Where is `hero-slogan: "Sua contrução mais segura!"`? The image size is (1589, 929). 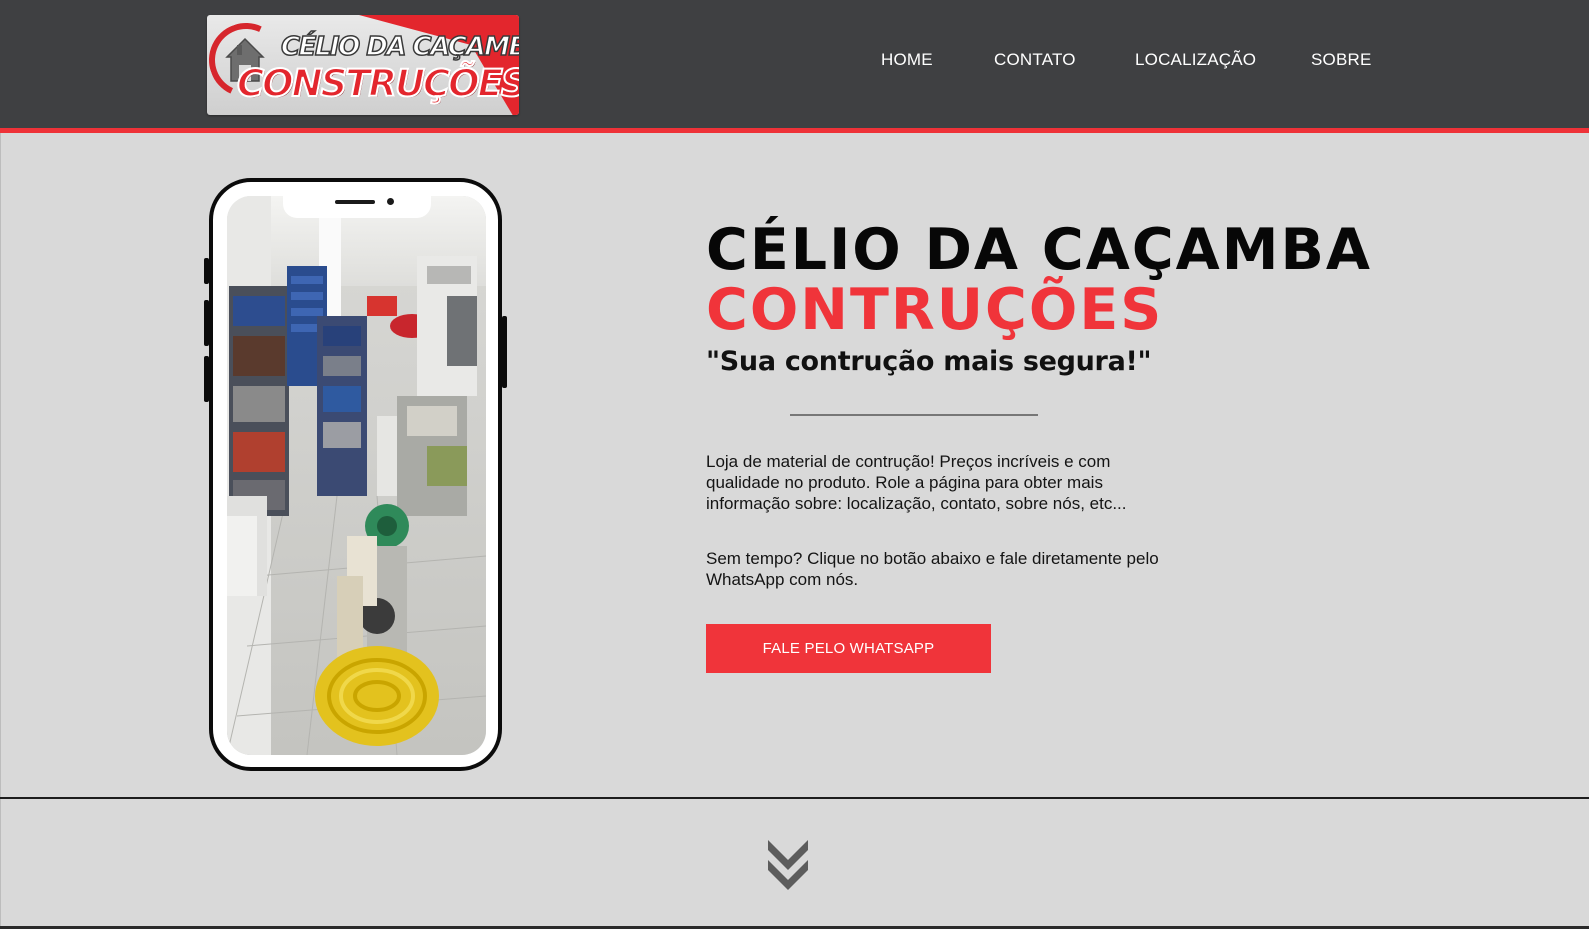
hero-slogan: "Sua contrução mais segura!" is located at coordinates (929, 361).